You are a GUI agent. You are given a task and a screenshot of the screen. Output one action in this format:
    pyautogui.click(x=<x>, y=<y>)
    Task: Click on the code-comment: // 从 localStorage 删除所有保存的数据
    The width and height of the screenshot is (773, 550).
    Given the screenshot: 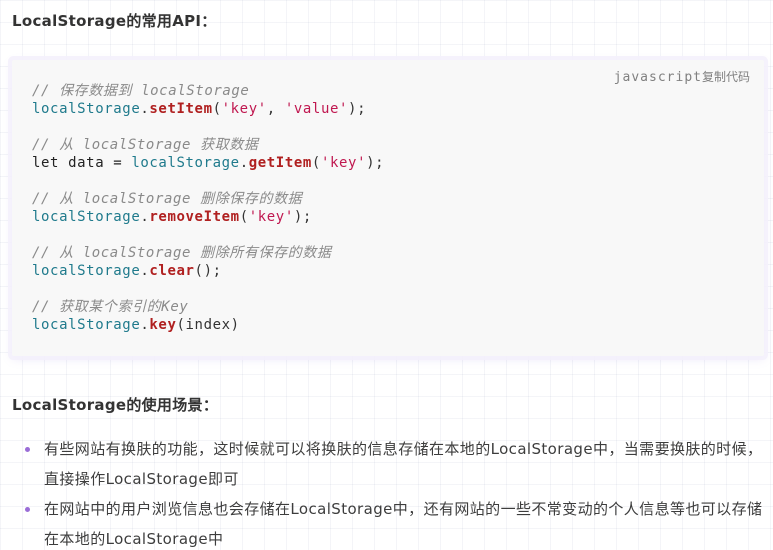 What is the action you would take?
    pyautogui.click(x=182, y=253)
    